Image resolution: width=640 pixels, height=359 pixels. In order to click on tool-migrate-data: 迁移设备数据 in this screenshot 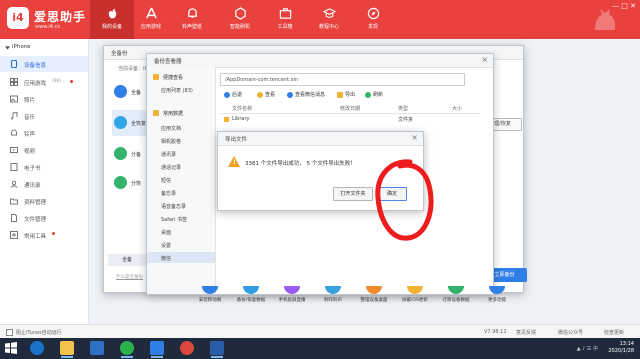, I will do `click(456, 294)`.